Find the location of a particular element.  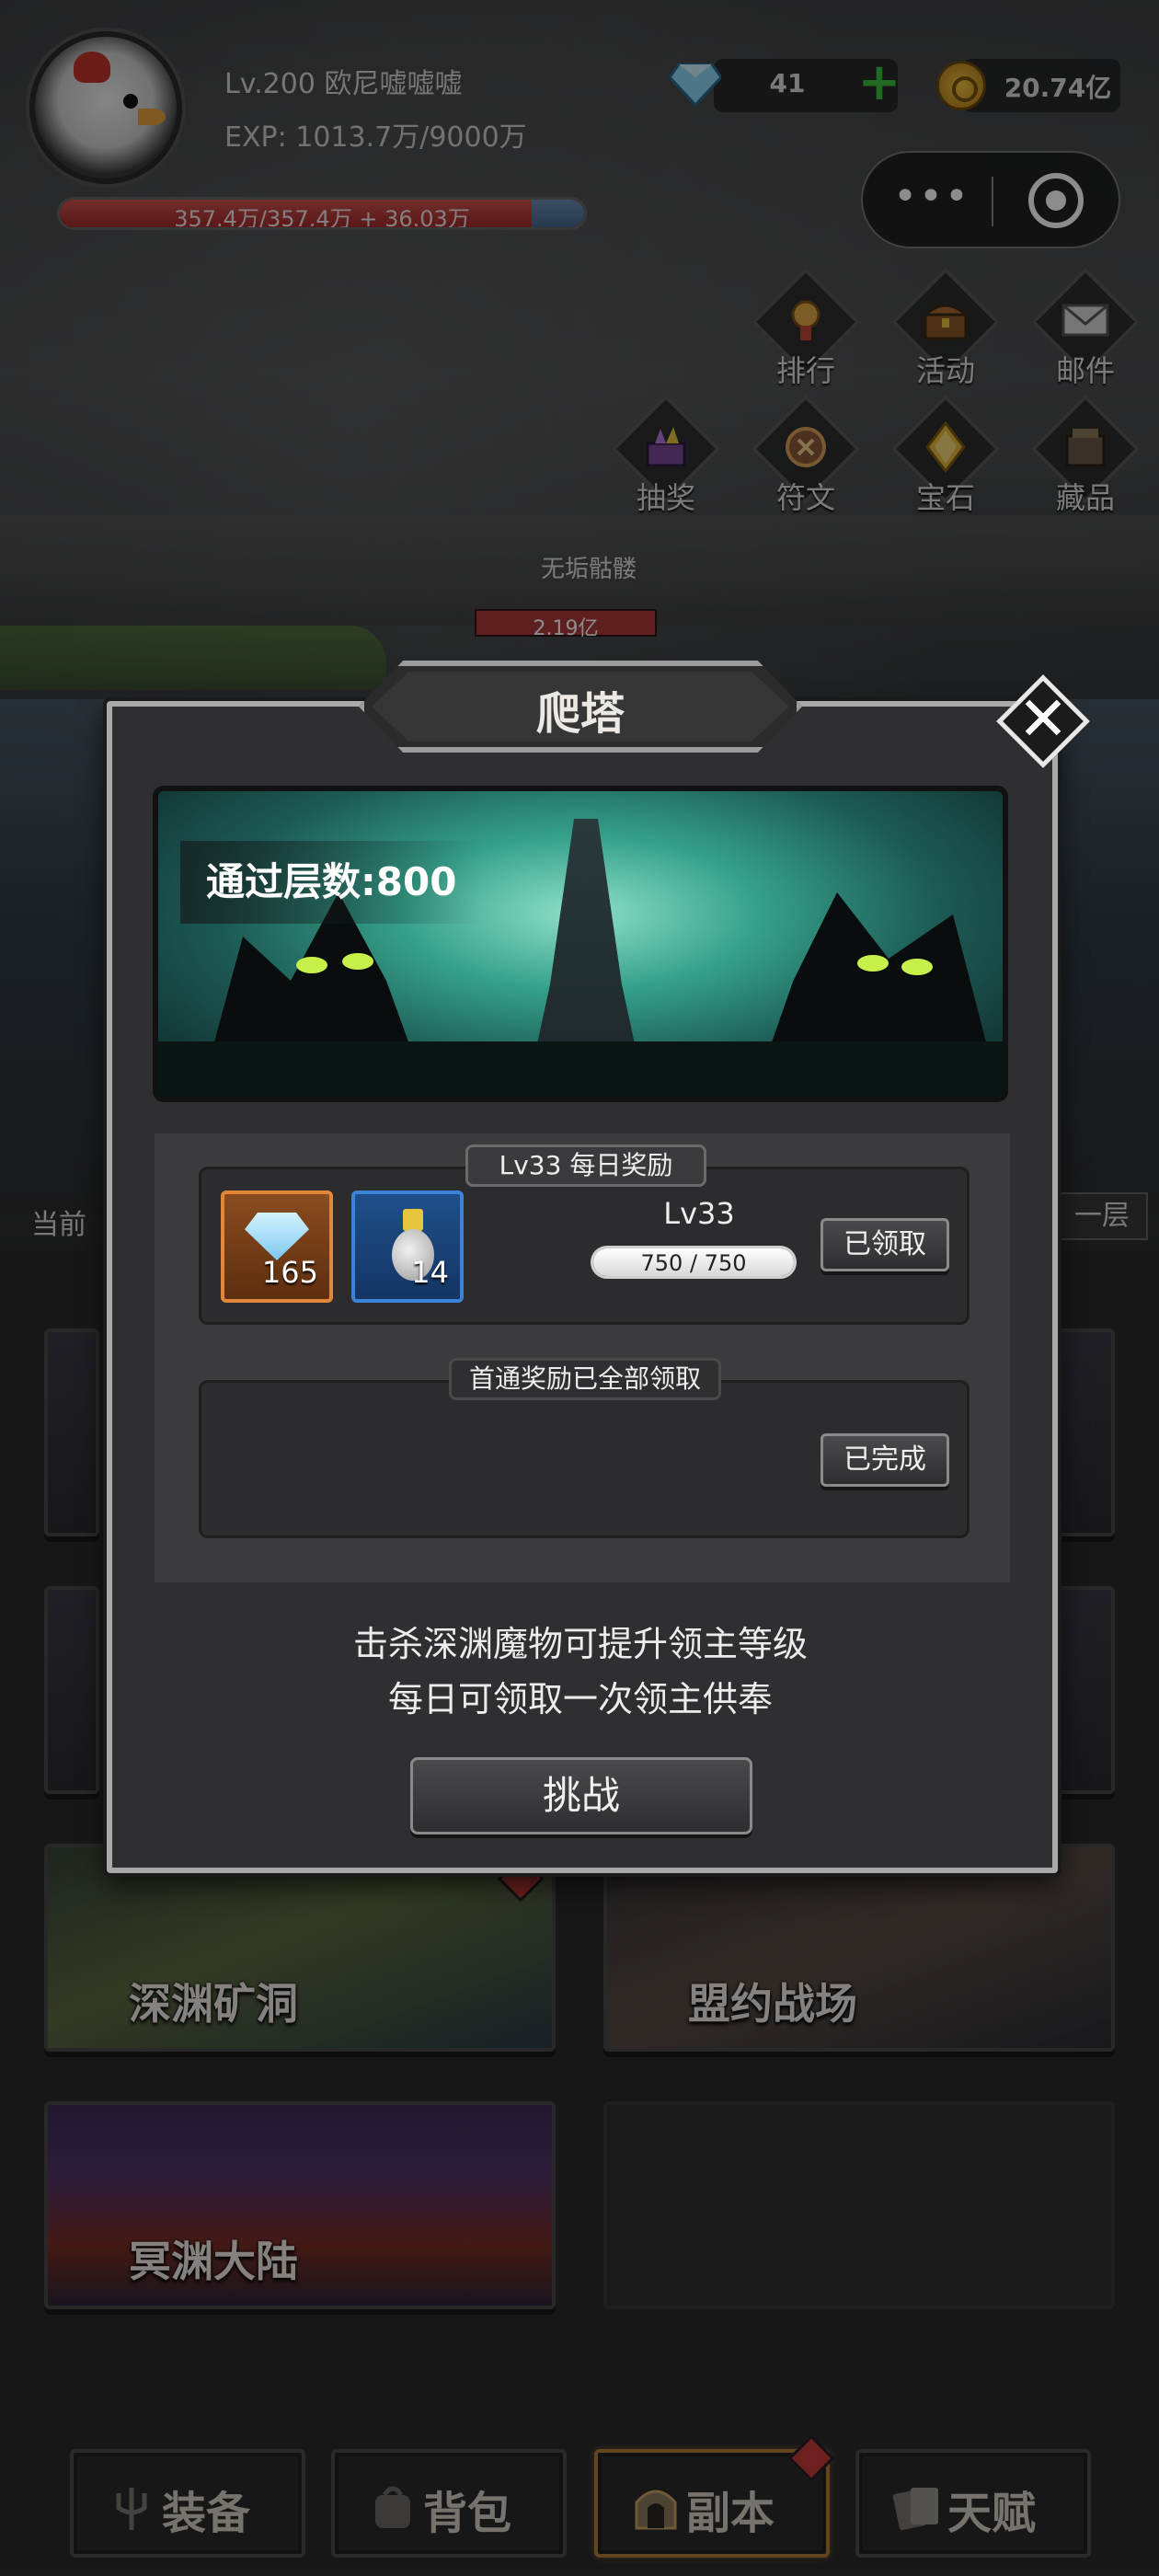

potion-neck is located at coordinates (413, 1220).